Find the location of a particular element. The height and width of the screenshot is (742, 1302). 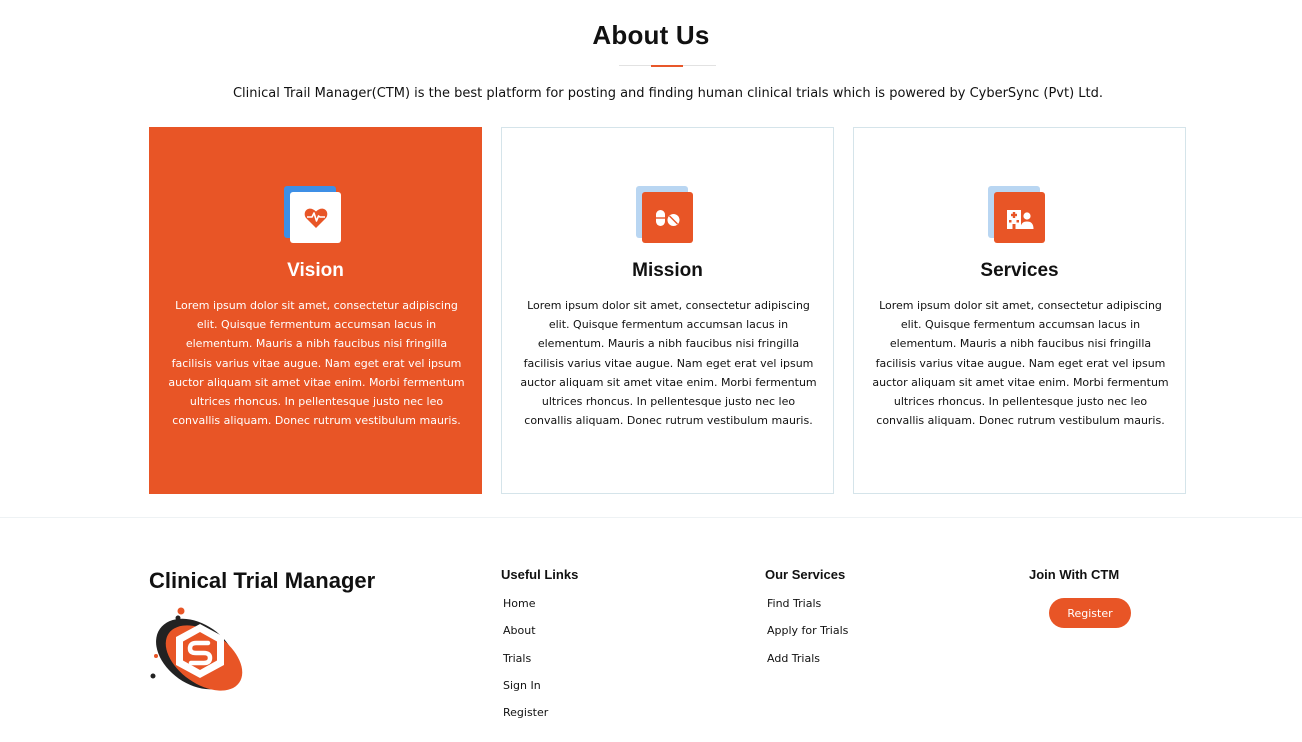

footer-link-trials: Trials is located at coordinates (524, 664).